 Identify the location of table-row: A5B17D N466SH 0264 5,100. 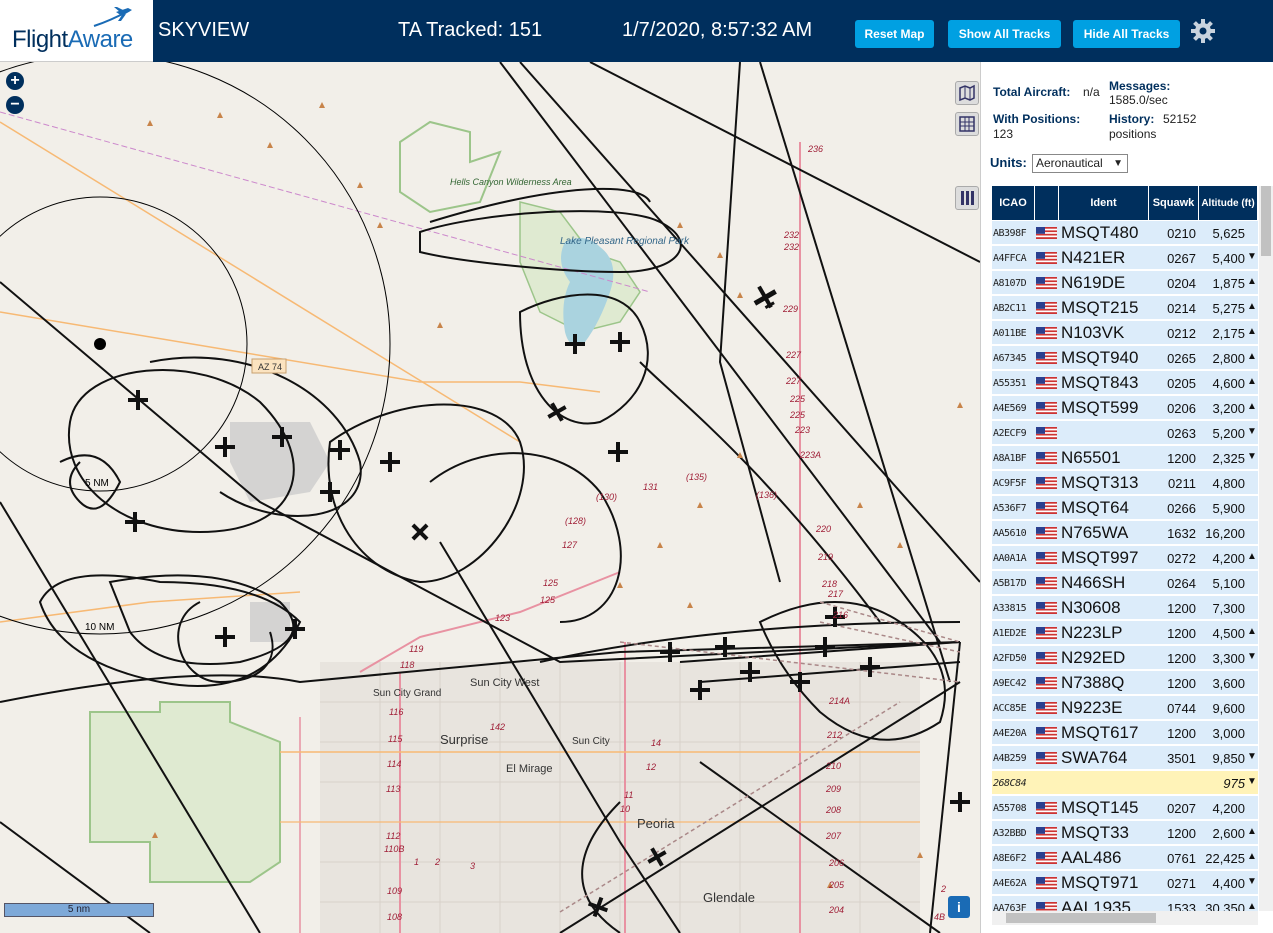
(1125, 583).